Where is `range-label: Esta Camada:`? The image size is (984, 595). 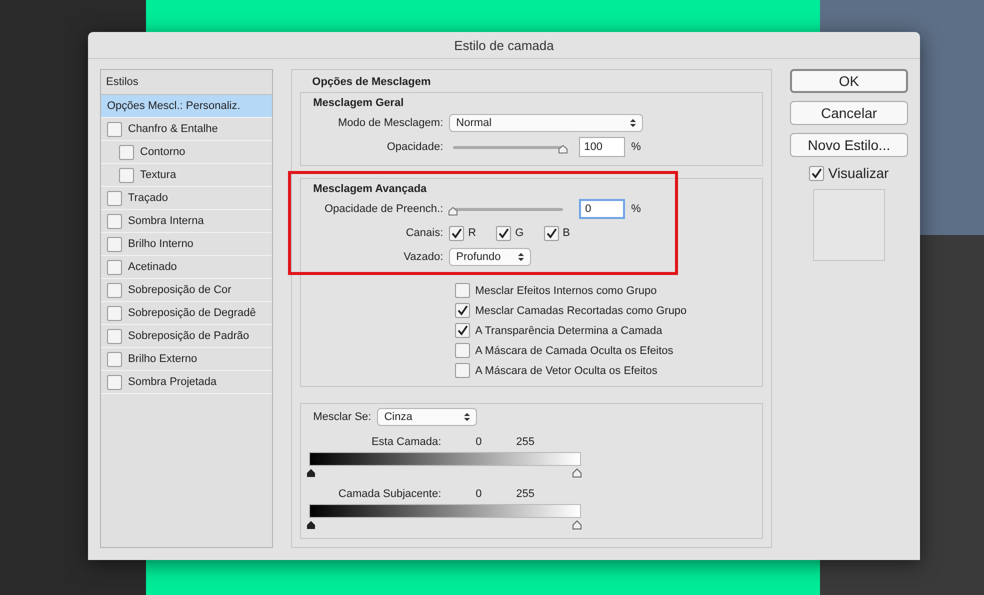 range-label: Esta Camada: is located at coordinates (406, 442).